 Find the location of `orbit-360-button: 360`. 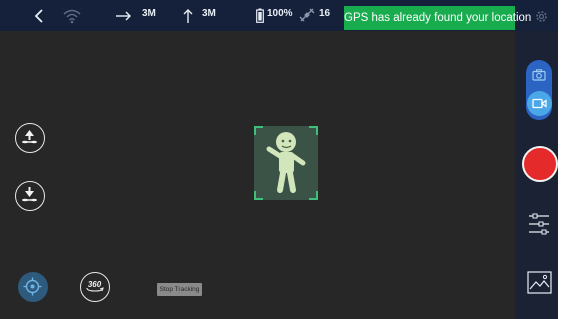

orbit-360-button: 360 is located at coordinates (95, 287).